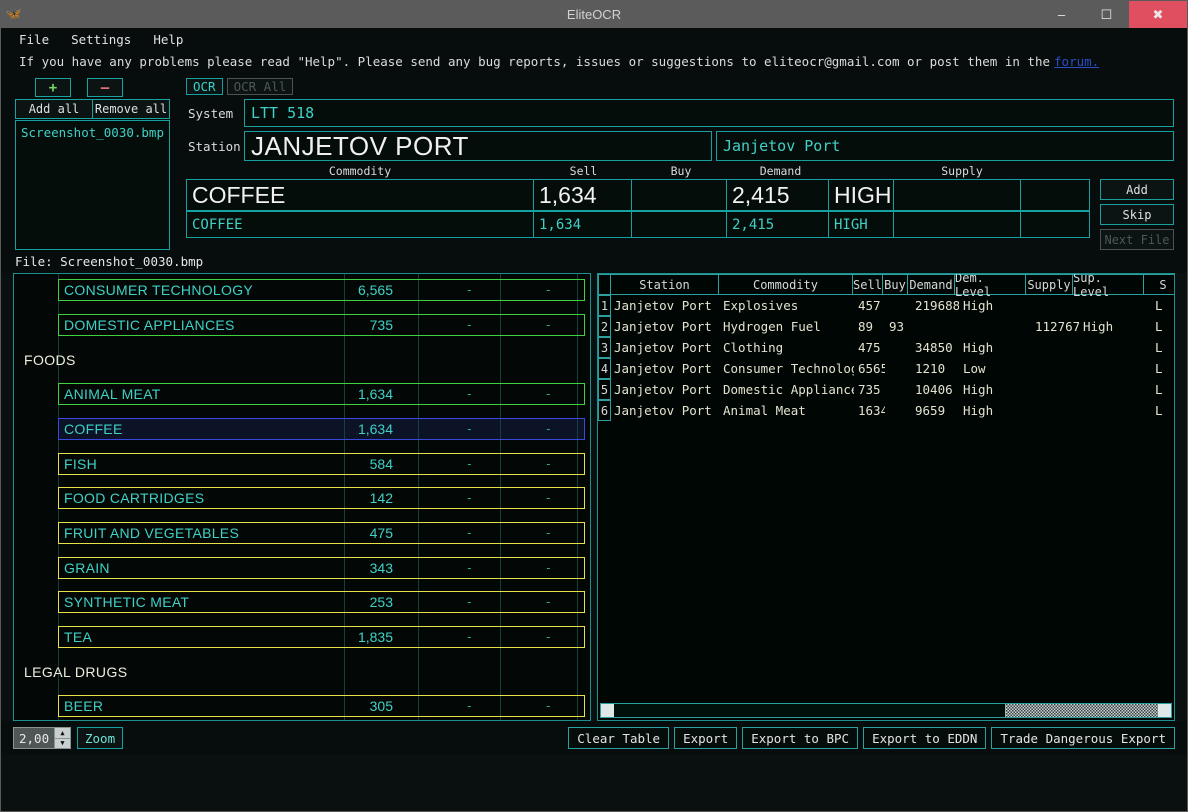 Image resolution: width=1188 pixels, height=812 pixels. Describe the element at coordinates (1106, 14) in the screenshot. I see `maximize-button: ☐` at that location.